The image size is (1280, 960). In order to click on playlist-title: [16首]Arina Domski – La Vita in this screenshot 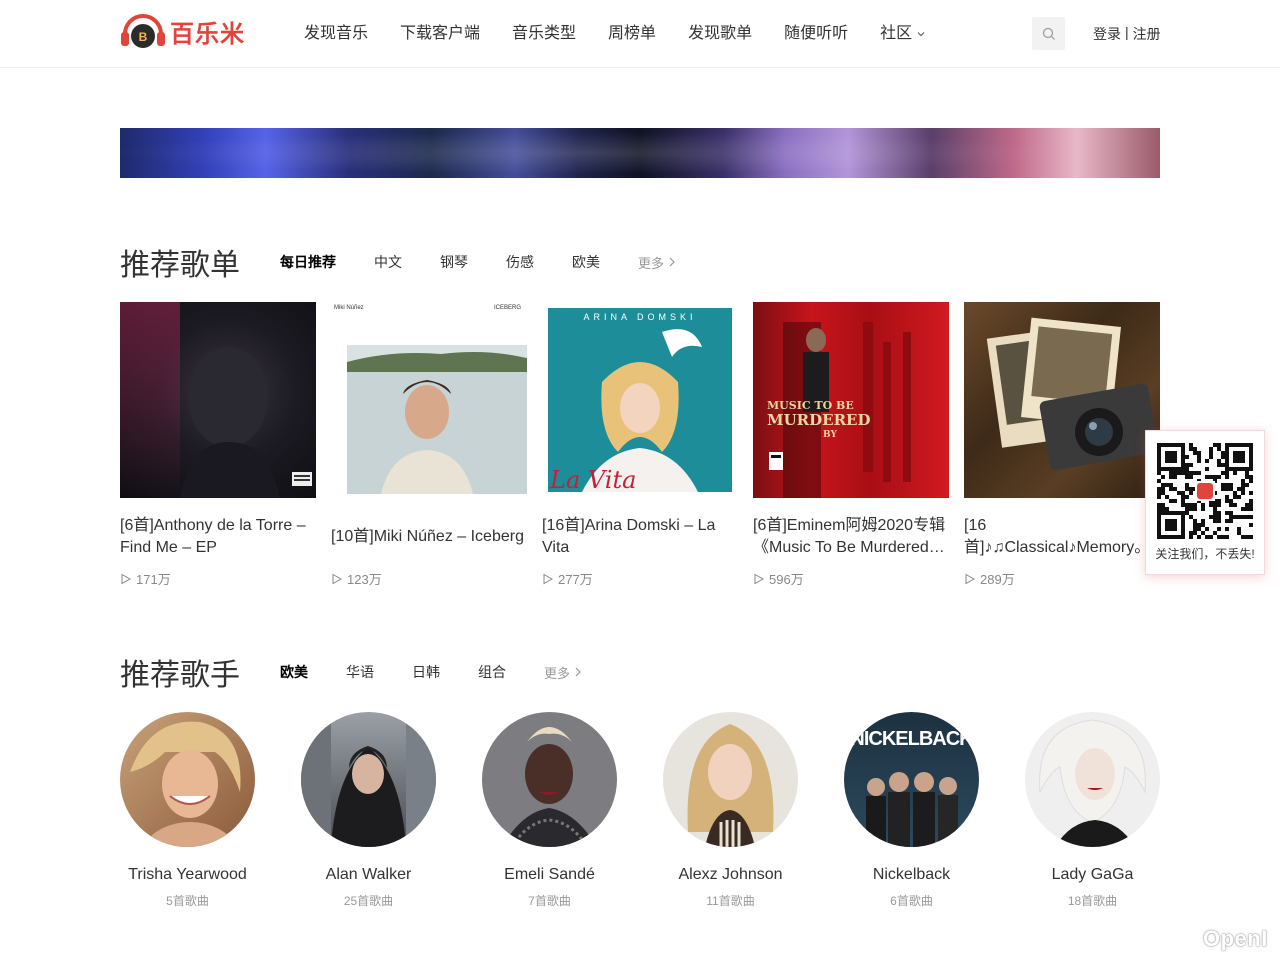, I will do `click(640, 537)`.